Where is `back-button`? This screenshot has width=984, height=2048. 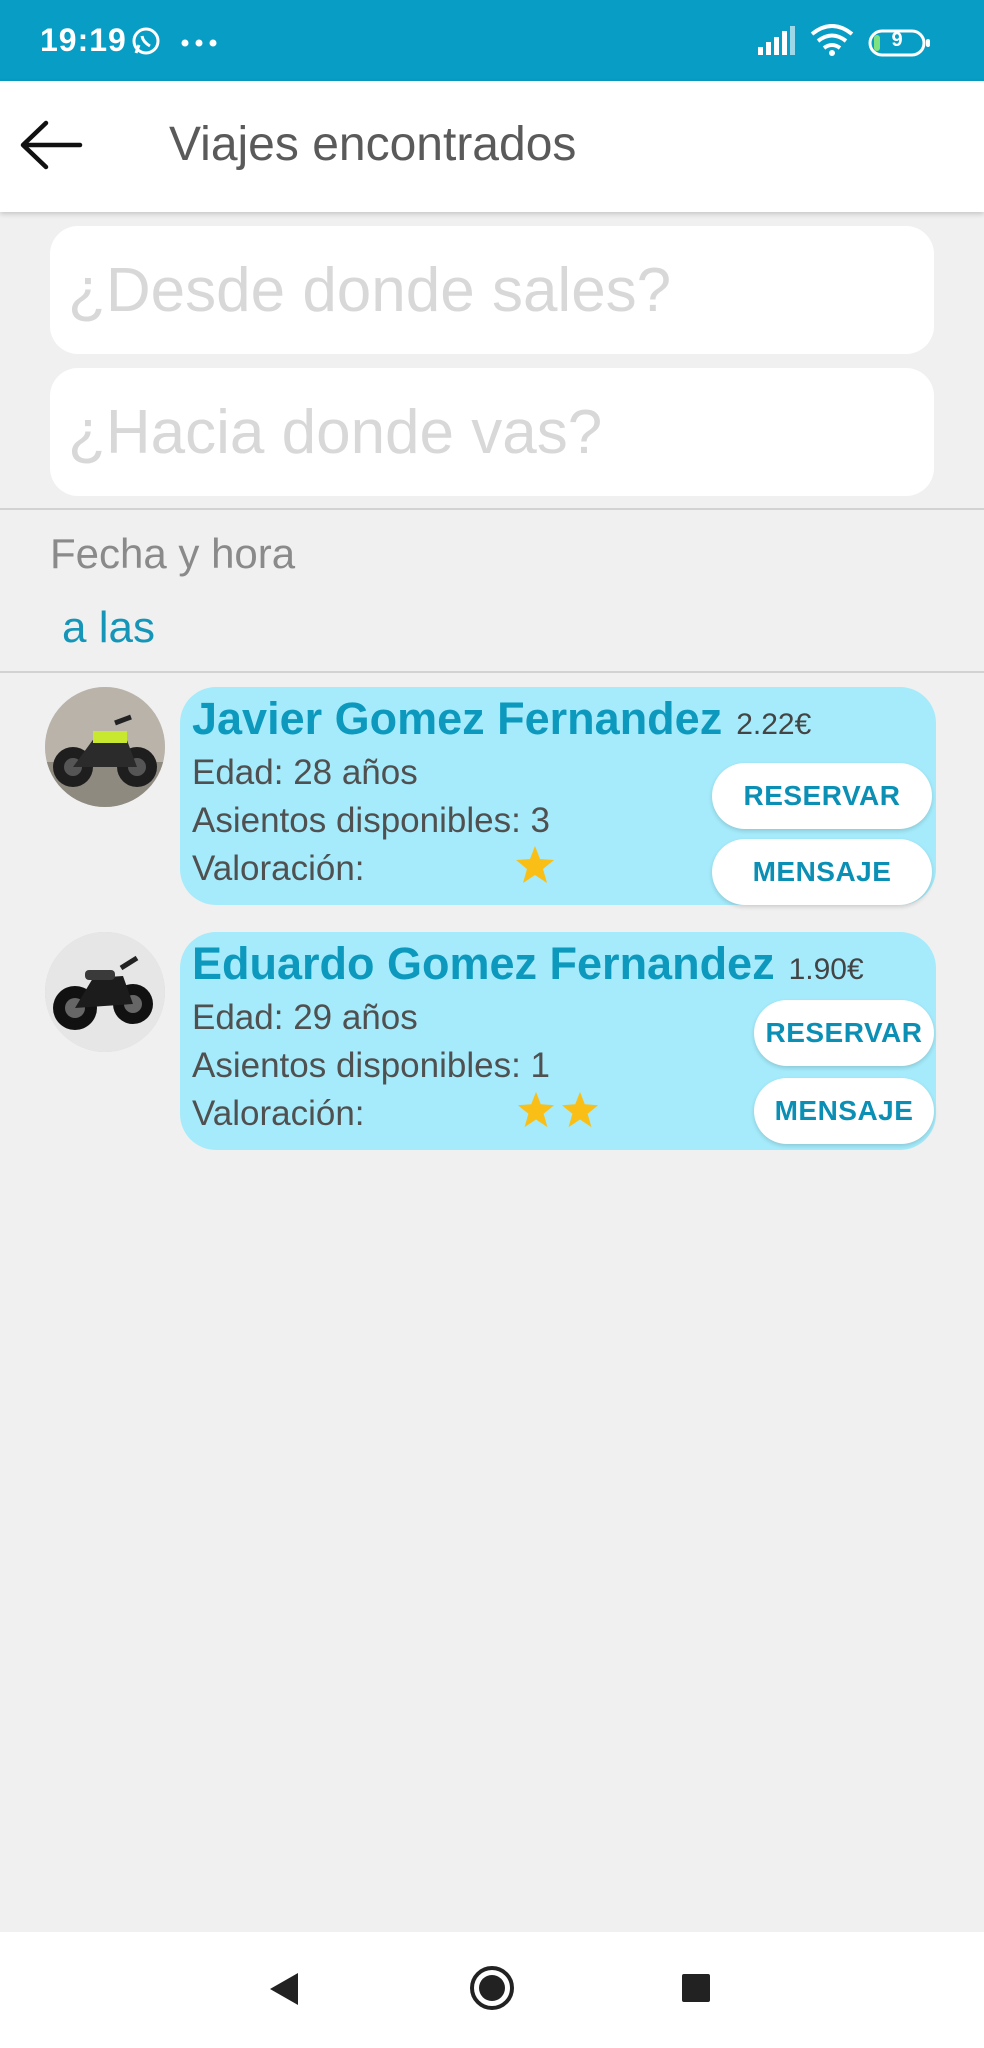 back-button is located at coordinates (53, 147).